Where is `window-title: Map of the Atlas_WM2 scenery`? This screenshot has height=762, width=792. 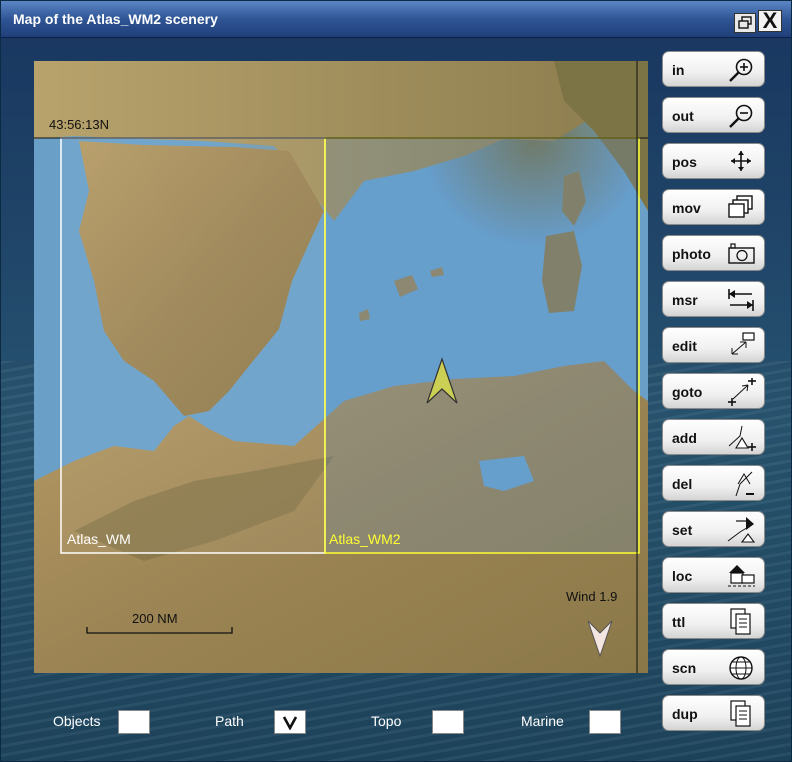
window-title: Map of the Atlas_WM2 scenery is located at coordinates (115, 19).